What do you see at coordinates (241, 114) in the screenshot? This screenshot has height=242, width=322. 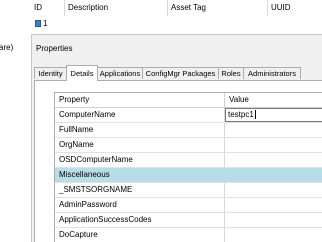 I see `property-value-text: testpc1` at bounding box center [241, 114].